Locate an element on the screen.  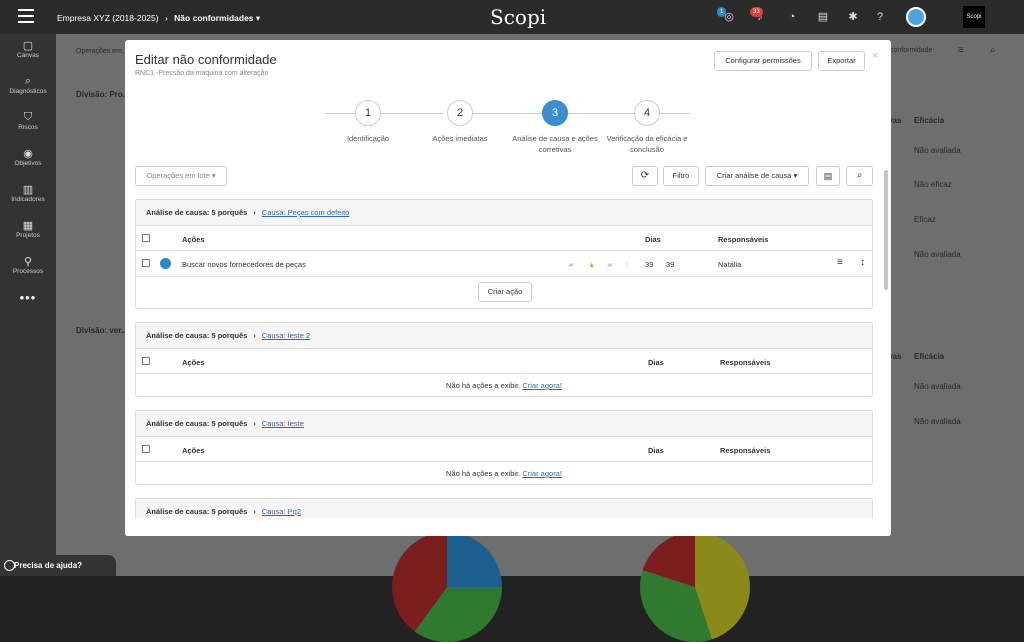
sidebar-item-objetivos: ◉ Objetivos is located at coordinates (28, 160).